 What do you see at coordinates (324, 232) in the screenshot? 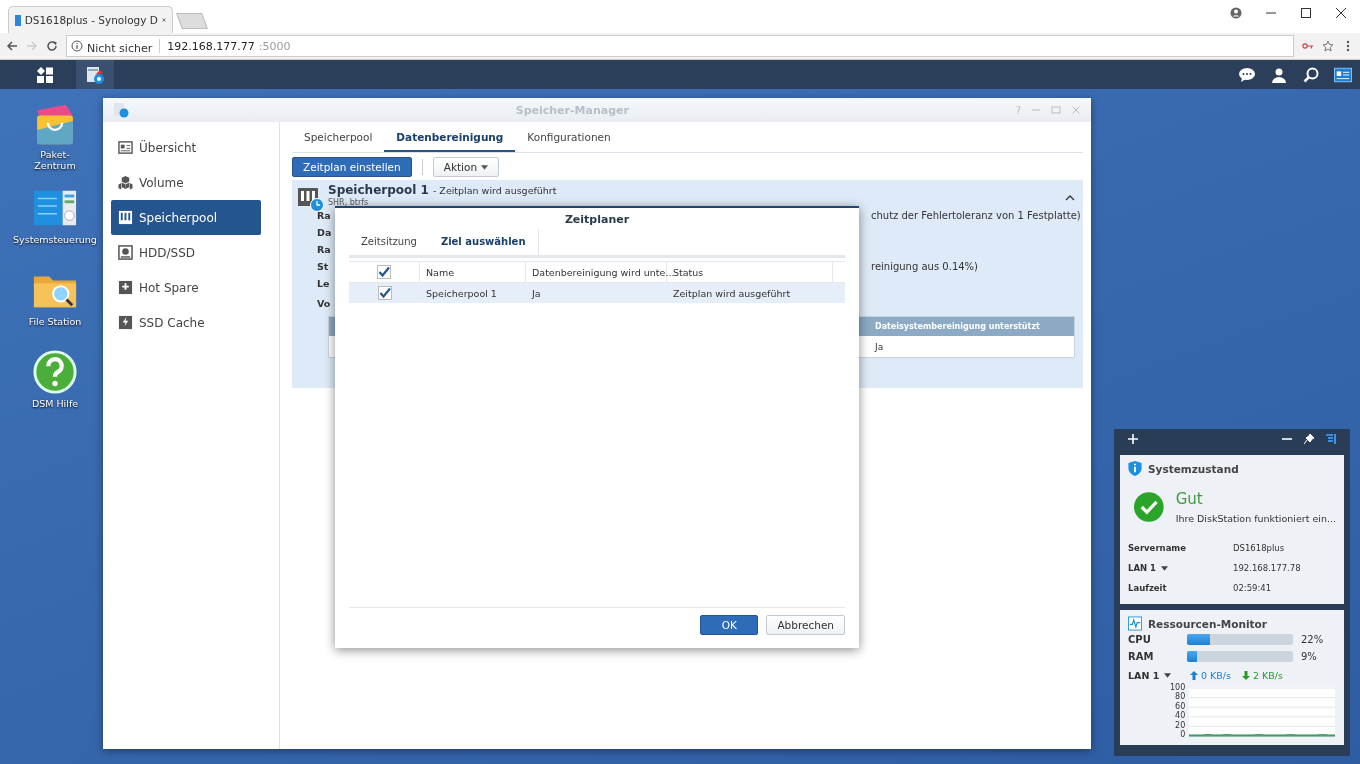
I see `detail-label: Da` at bounding box center [324, 232].